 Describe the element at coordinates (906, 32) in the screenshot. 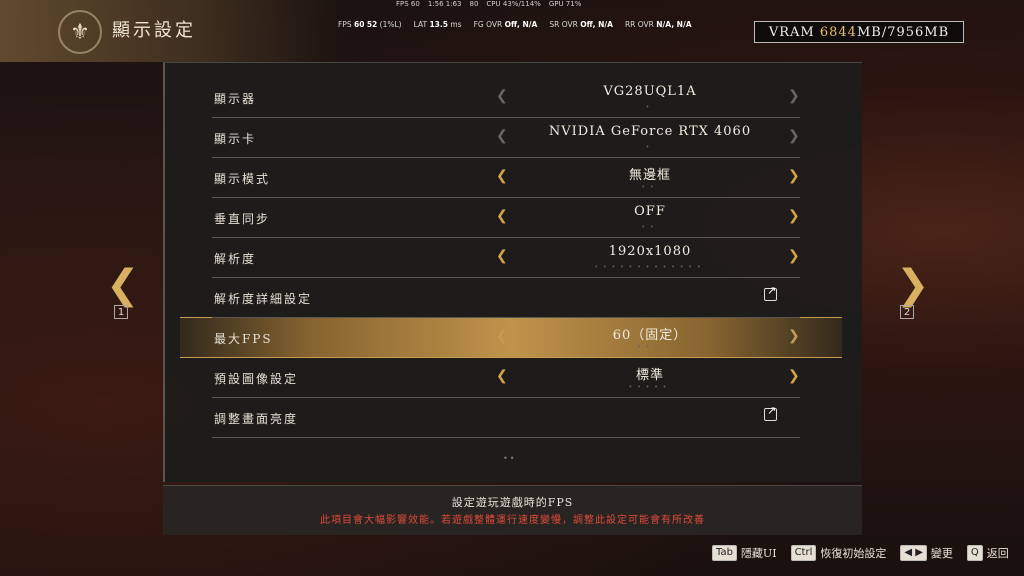

I see `vram-total: 7956` at that location.